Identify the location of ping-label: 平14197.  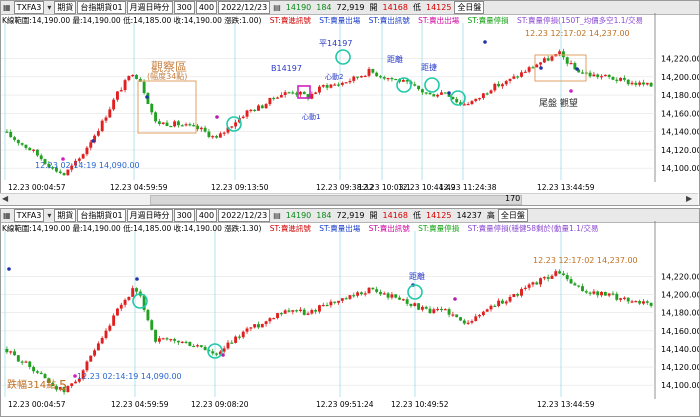
(335, 43).